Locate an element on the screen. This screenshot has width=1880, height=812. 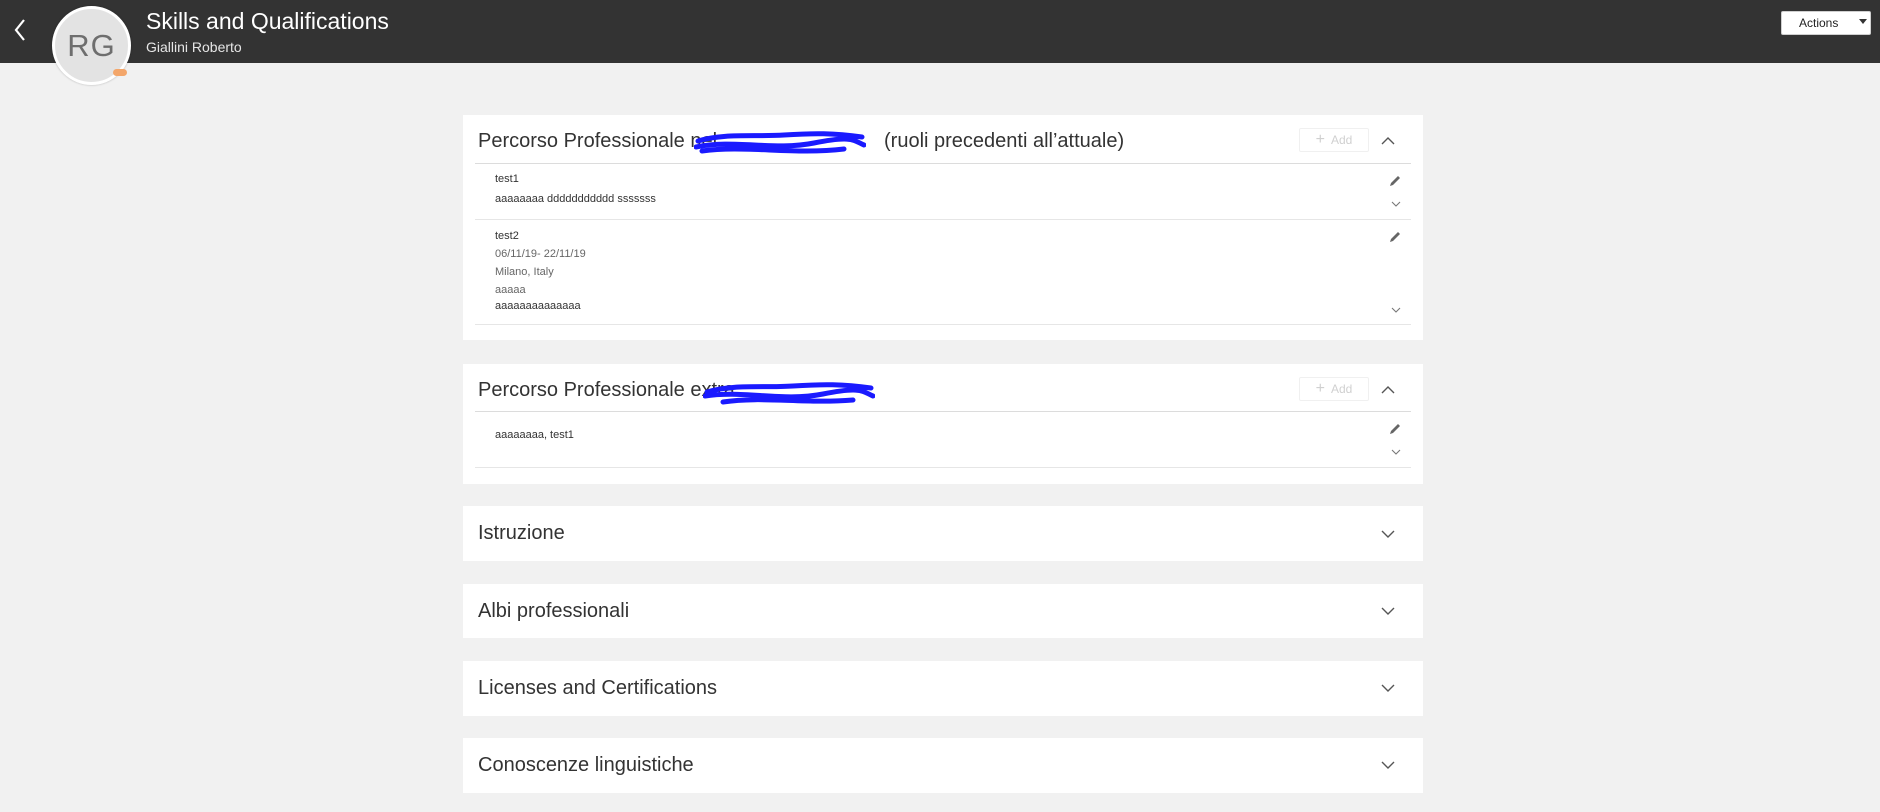
section-card-albi-professionali: Albi professionali is located at coordinates (943, 611).